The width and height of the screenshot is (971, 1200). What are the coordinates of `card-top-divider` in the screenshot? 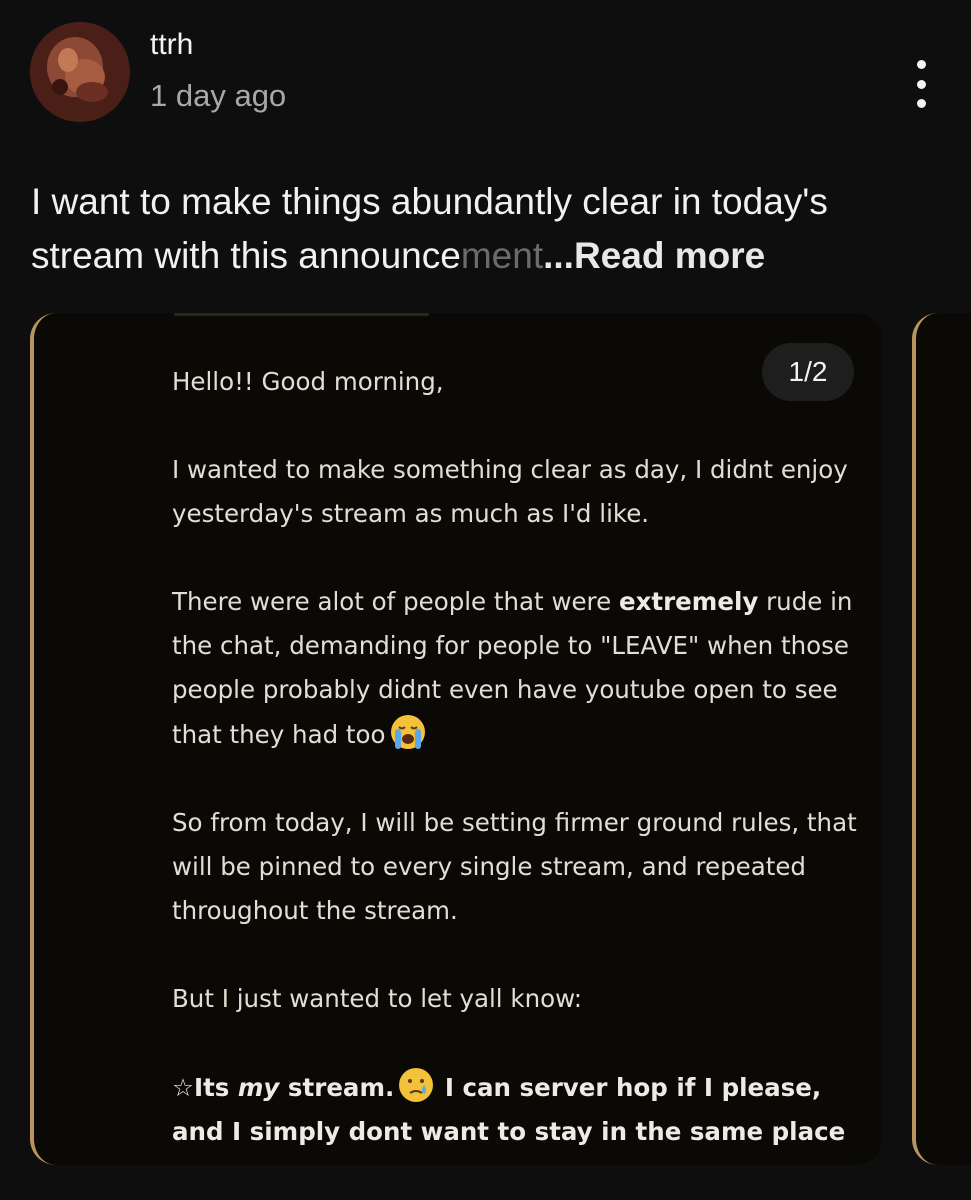 It's located at (301, 314).